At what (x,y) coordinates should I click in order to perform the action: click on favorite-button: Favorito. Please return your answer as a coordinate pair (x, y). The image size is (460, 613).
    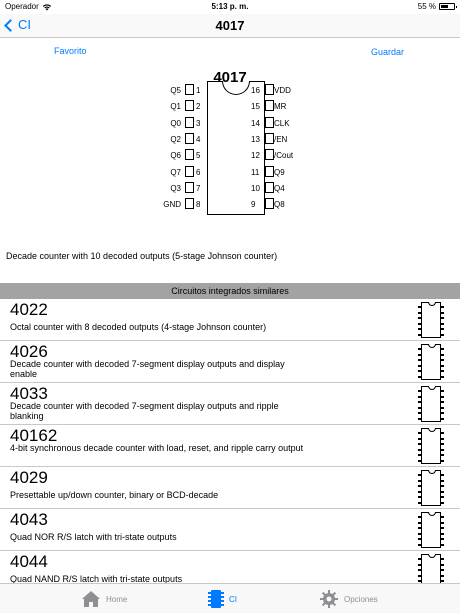
    Looking at the image, I should click on (70, 51).